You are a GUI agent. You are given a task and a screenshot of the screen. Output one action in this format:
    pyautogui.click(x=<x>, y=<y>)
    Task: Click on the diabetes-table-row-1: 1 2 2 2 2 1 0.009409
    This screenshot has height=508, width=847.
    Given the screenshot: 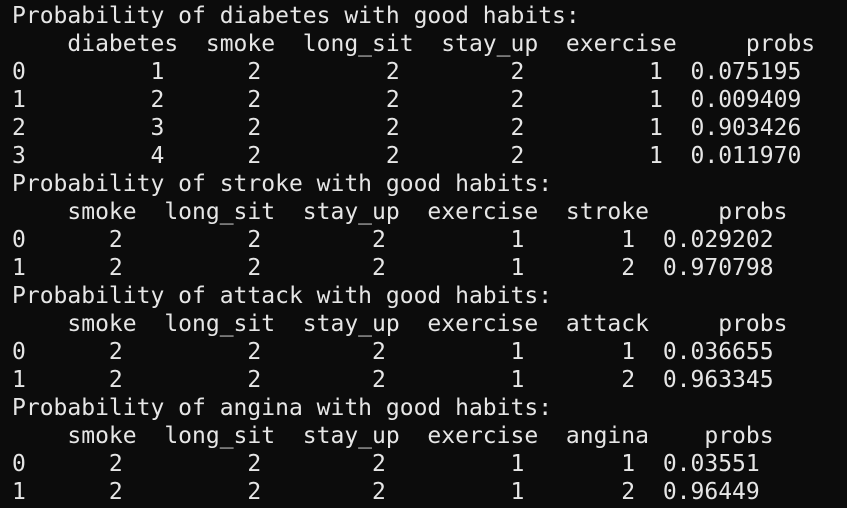 What is the action you would take?
    pyautogui.click(x=407, y=100)
    